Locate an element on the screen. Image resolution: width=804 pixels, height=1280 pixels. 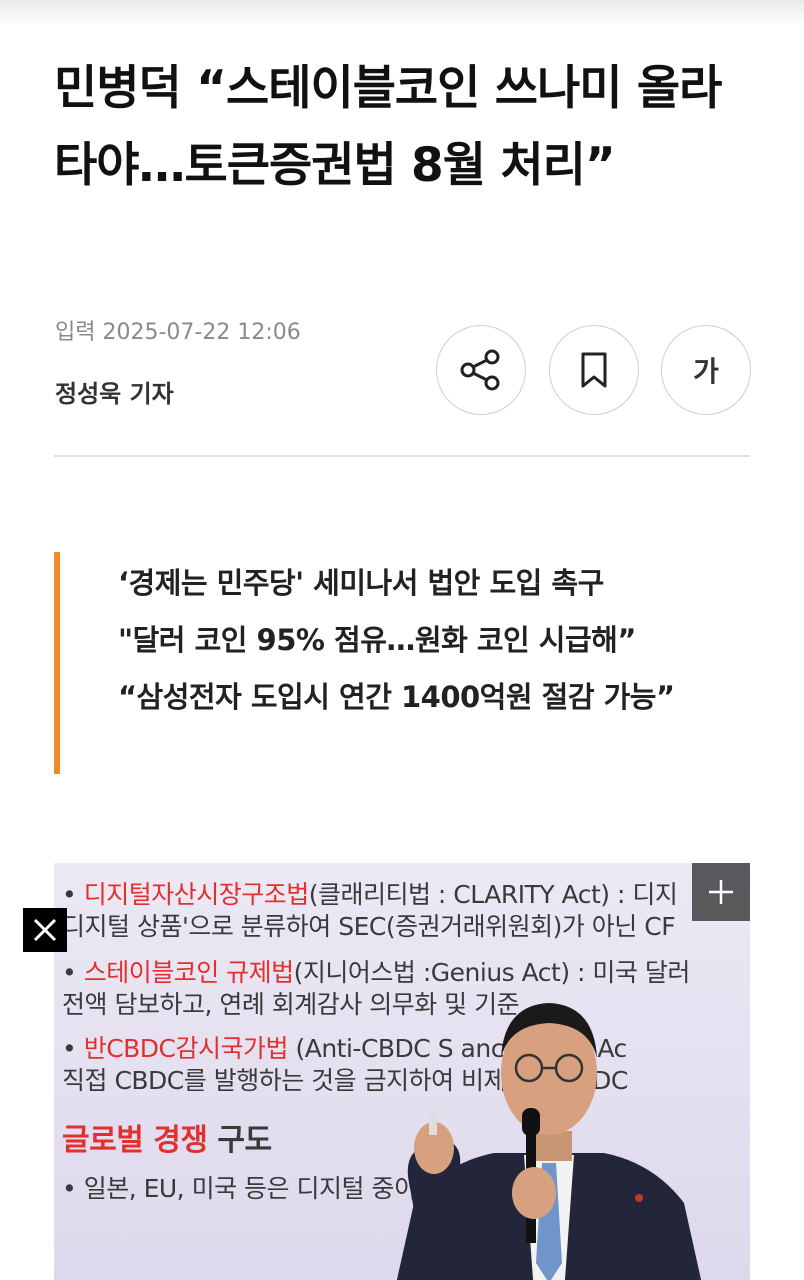
font-size-label: 가 is located at coordinates (706, 371).